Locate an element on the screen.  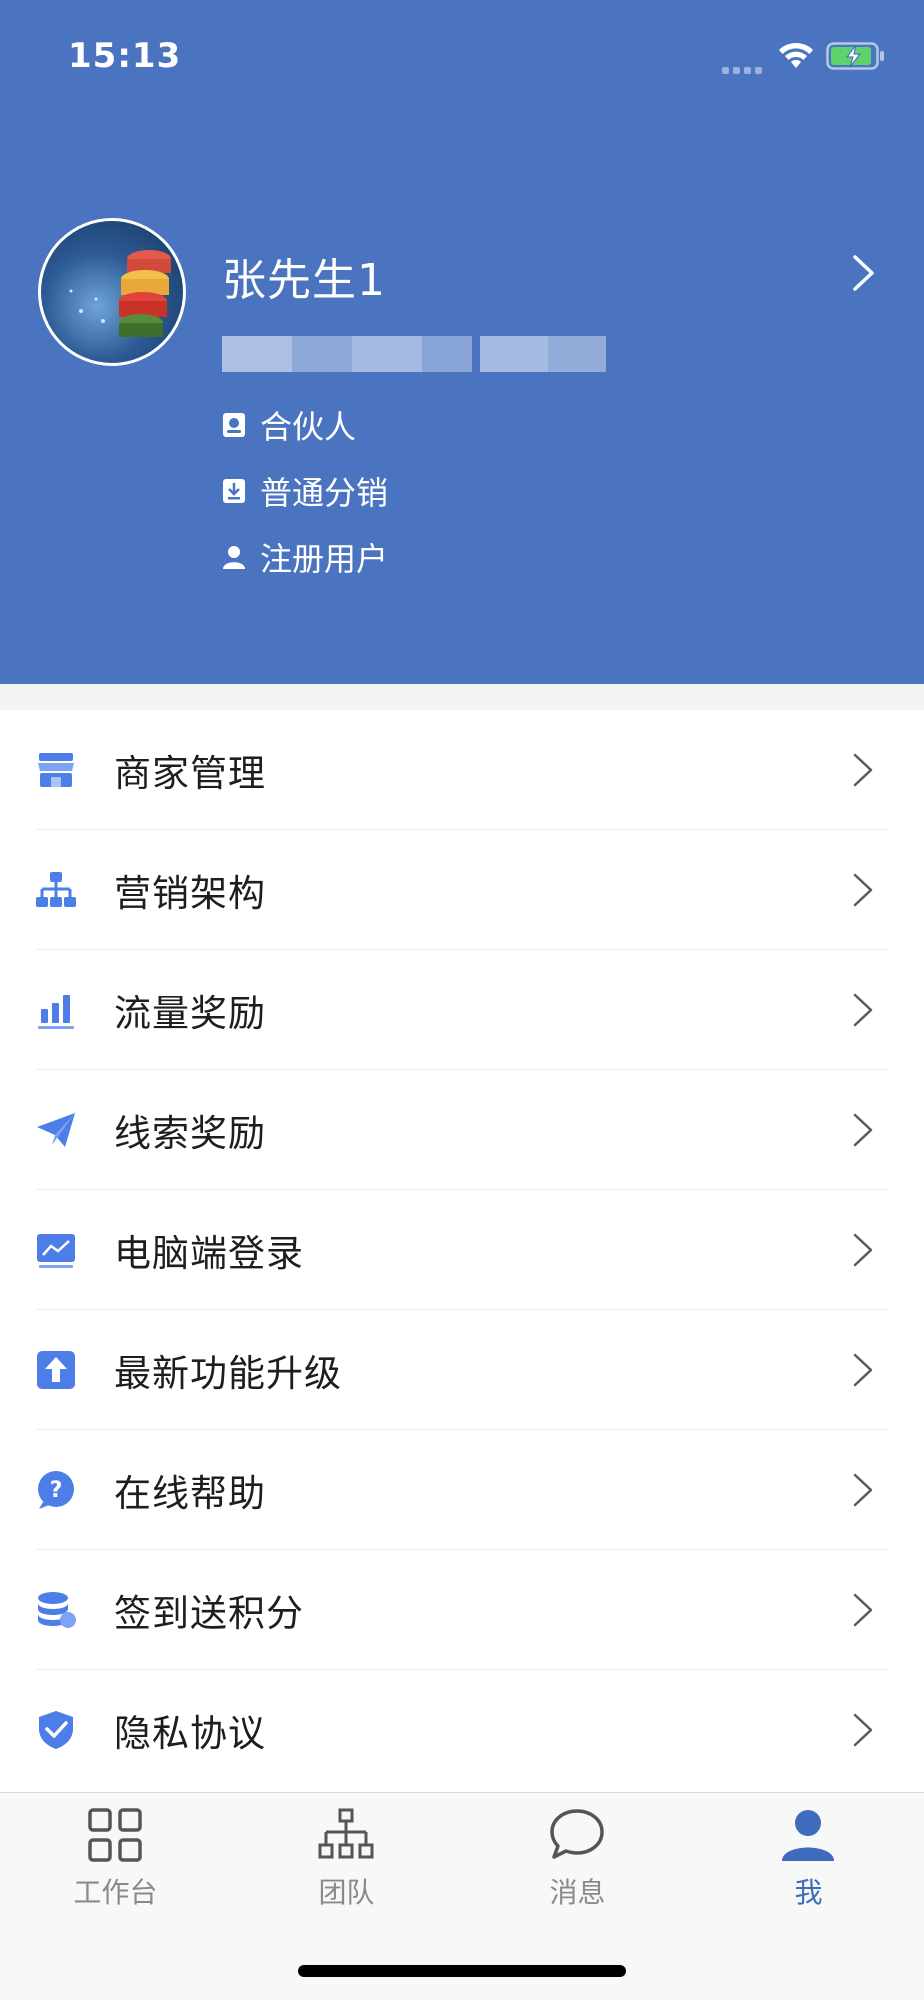
badge-partner: 合伙人 is located at coordinates (289, 425).